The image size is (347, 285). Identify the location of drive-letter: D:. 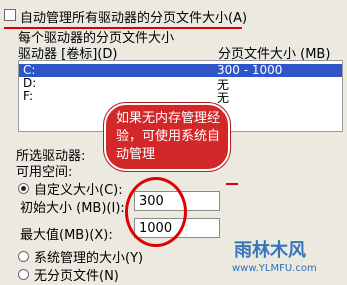
(30, 83).